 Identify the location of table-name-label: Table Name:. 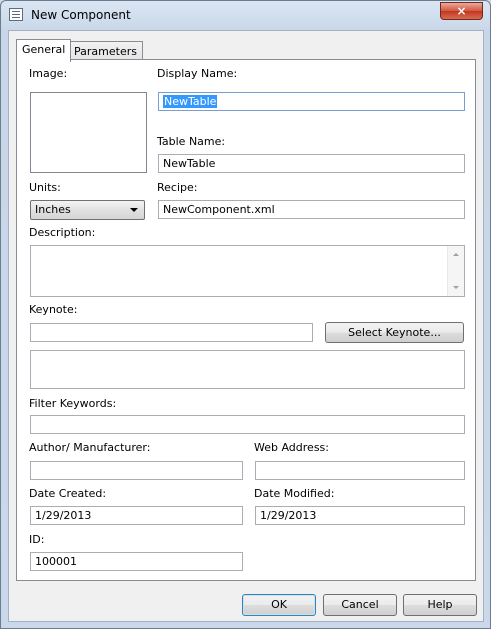
(191, 141).